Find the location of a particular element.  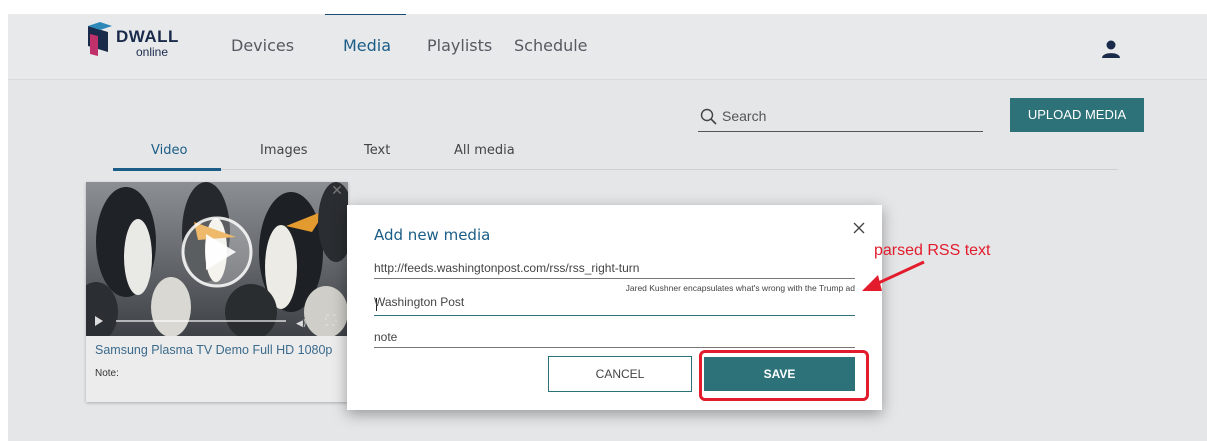

name-field: Washington Post is located at coordinates (614, 305).